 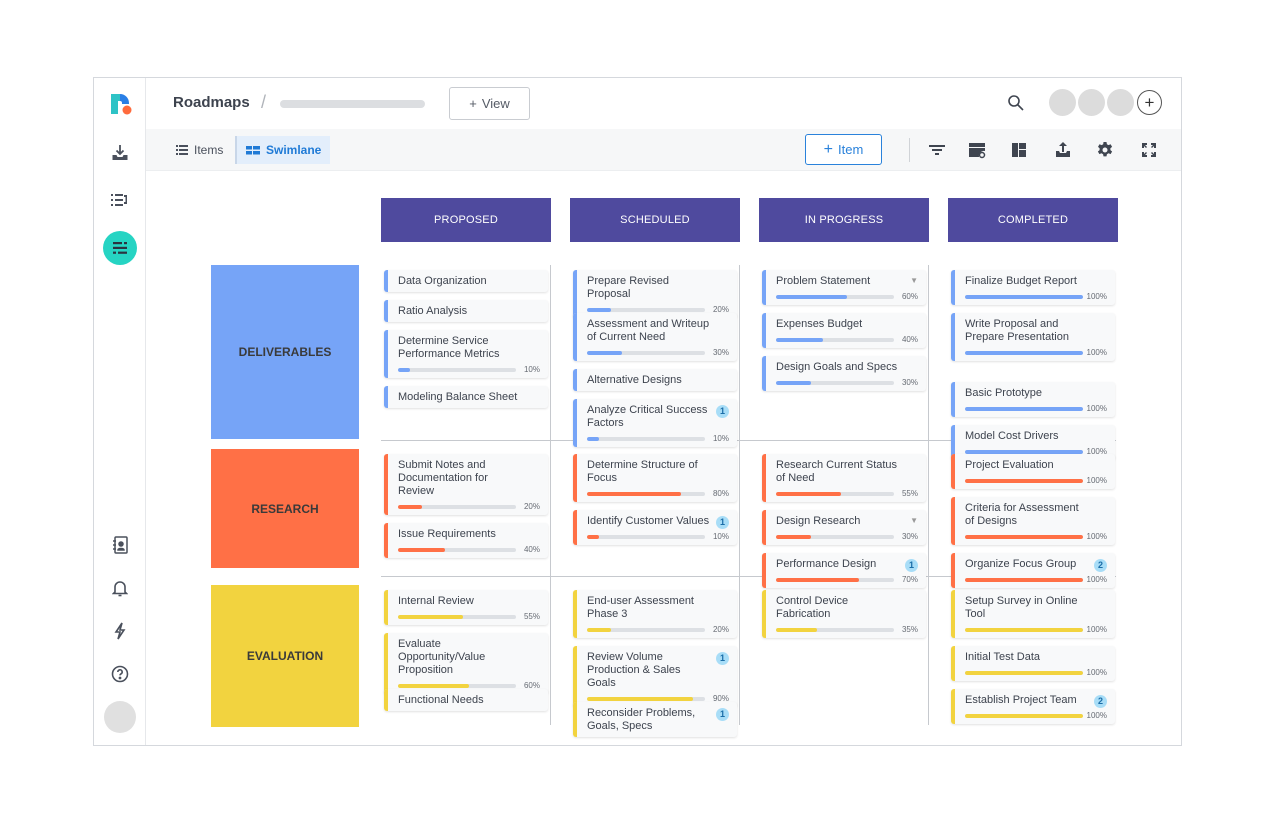 What do you see at coordinates (655, 294) in the screenshot?
I see `roadmap-card: Prepare Revised Proposal 20%` at bounding box center [655, 294].